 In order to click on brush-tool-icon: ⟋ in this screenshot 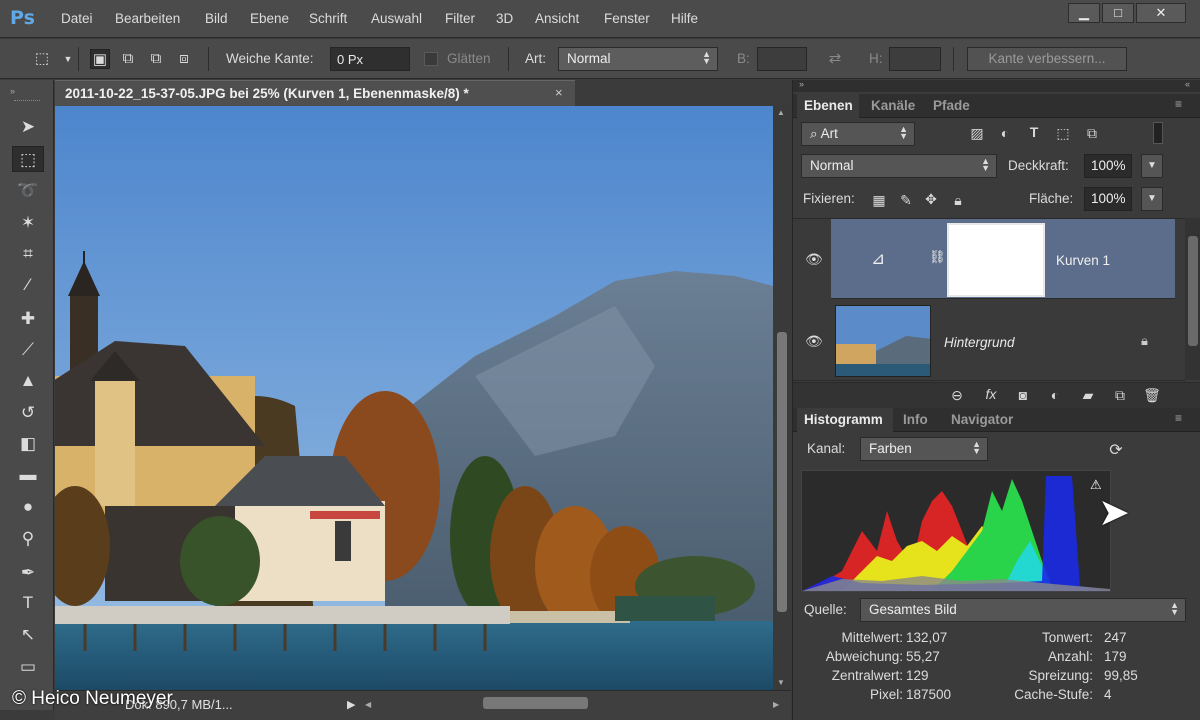, I will do `click(28, 350)`.